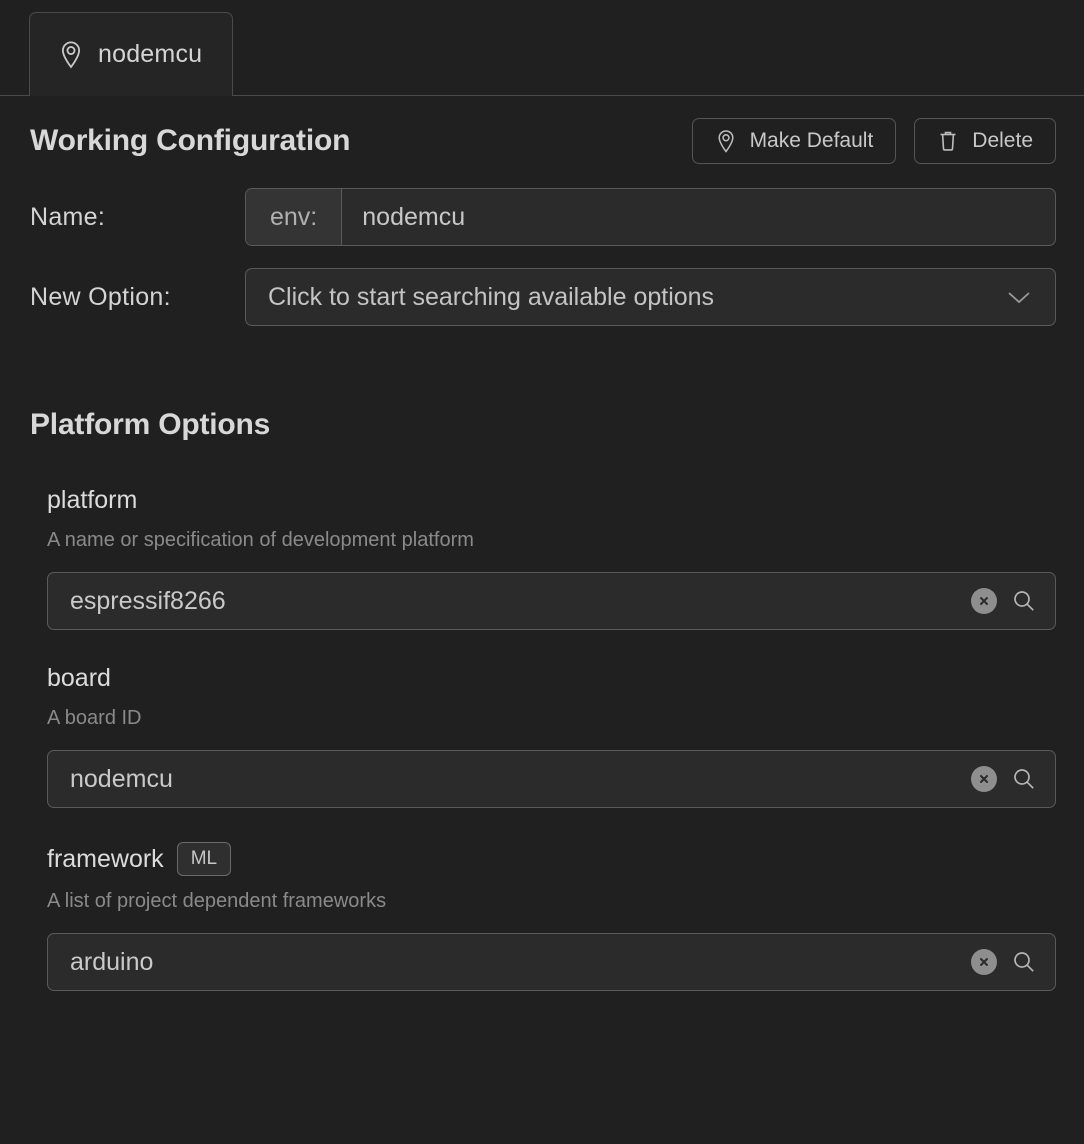  I want to click on option-value: arduino, so click(520, 962).